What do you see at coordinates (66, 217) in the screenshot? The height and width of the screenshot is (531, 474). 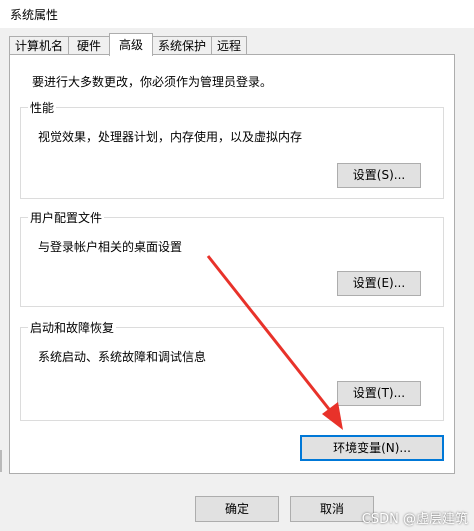 I see `user-profiles-title: 用户配置文件` at bounding box center [66, 217].